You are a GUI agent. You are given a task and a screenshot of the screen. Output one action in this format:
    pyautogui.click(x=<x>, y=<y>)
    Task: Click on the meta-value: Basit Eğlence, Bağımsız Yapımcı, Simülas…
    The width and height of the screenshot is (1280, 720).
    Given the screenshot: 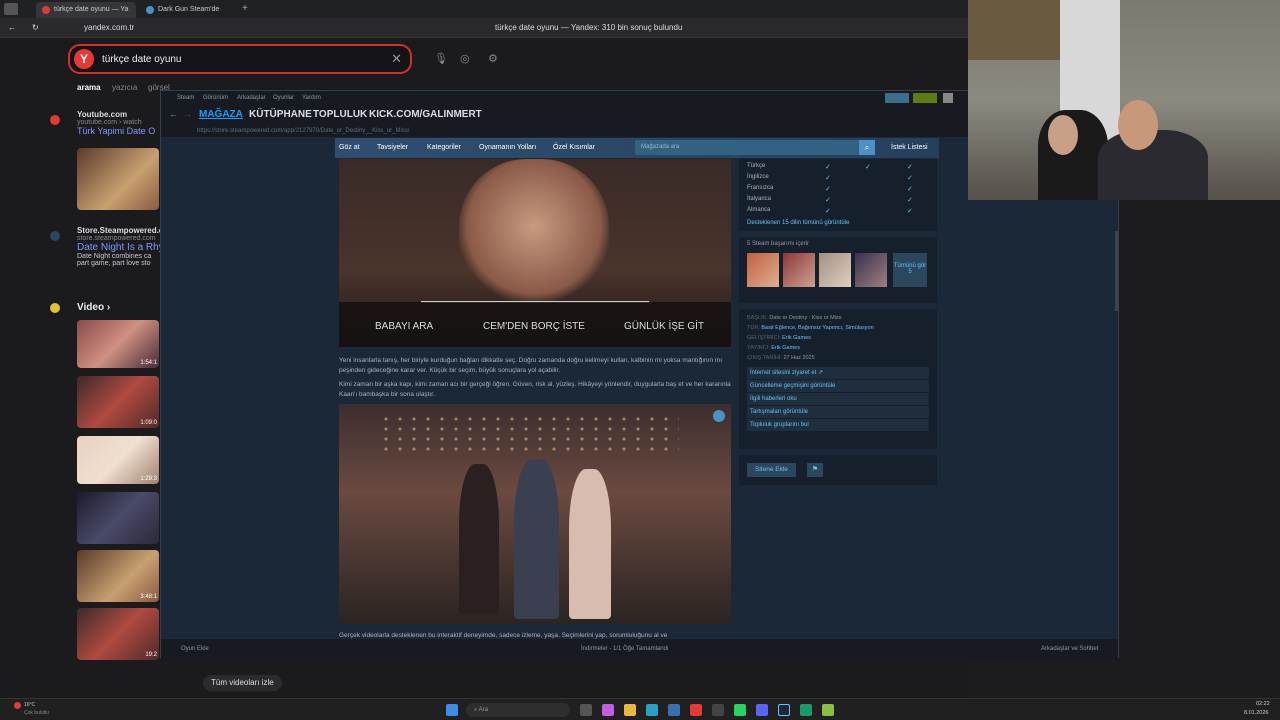 What is the action you would take?
    pyautogui.click(x=817, y=328)
    